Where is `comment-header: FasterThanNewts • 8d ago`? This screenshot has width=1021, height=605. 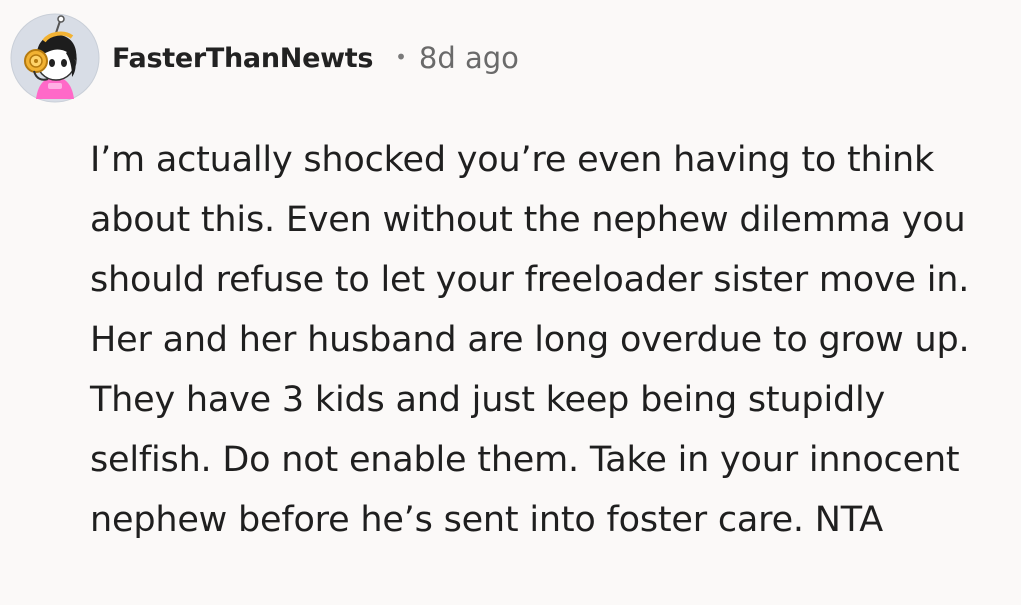
comment-header: FasterThanNewts • 8d ago is located at coordinates (264, 58).